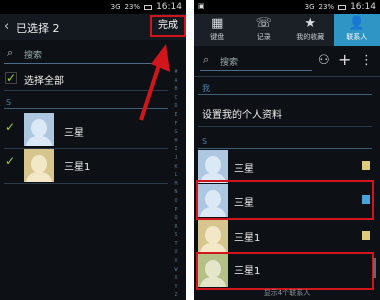 Image resolution: width=380 pixels, height=300 pixels. I want to click on tab-label: 联系人, so click(357, 37).